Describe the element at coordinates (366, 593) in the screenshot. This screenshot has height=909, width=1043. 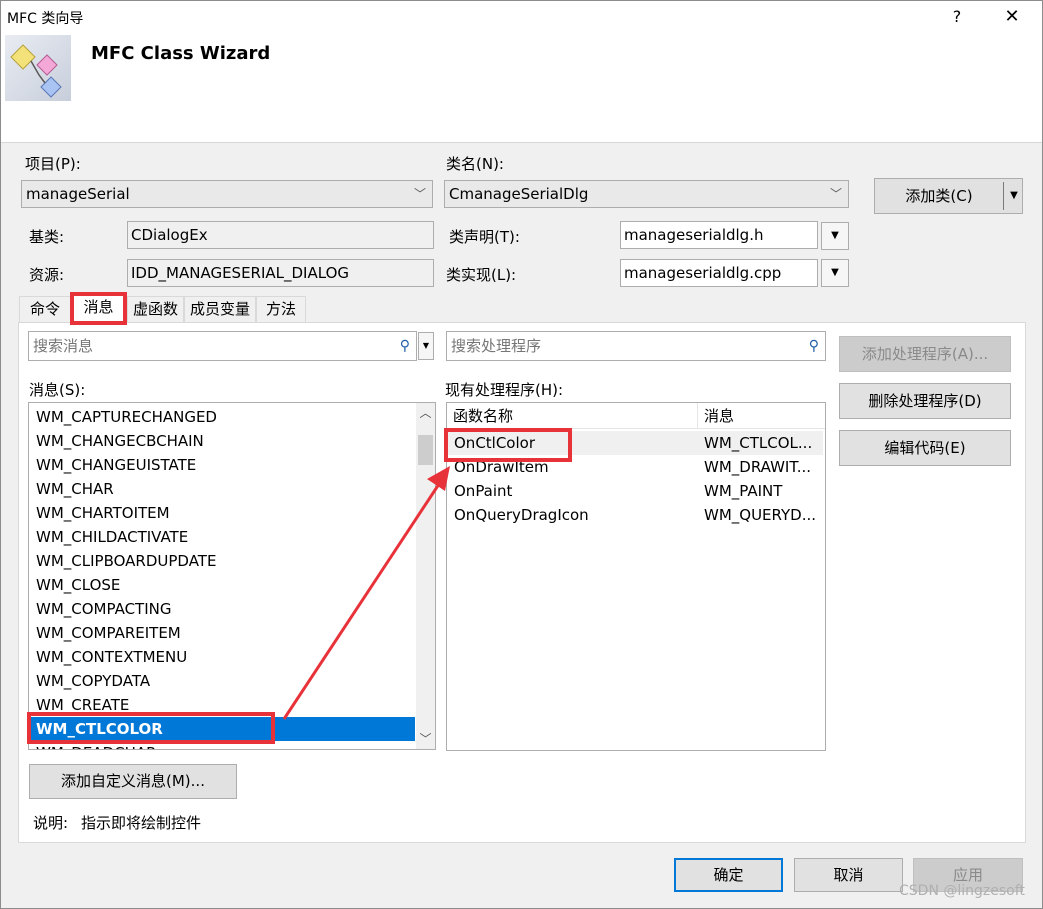
I see `annotation-arrow` at that location.